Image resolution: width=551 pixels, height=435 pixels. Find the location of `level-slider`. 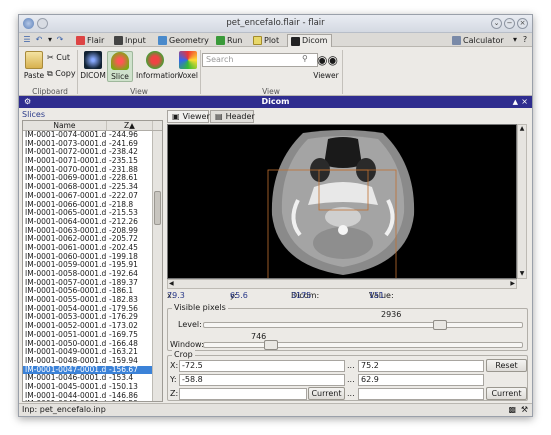

level-slider is located at coordinates (363, 325).